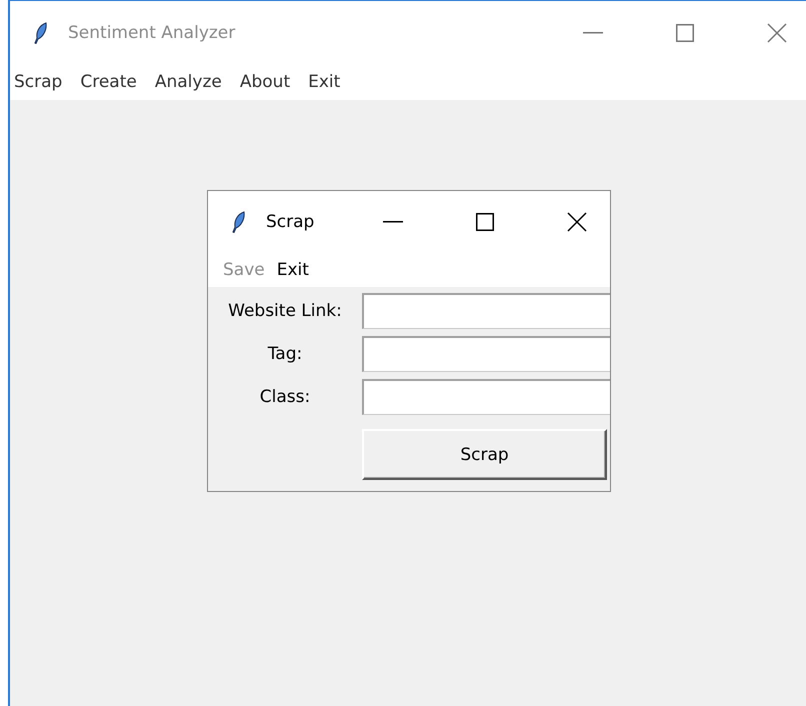 The image size is (806, 706). What do you see at coordinates (43, 82) in the screenshot?
I see `menu-item: Scrap` at bounding box center [43, 82].